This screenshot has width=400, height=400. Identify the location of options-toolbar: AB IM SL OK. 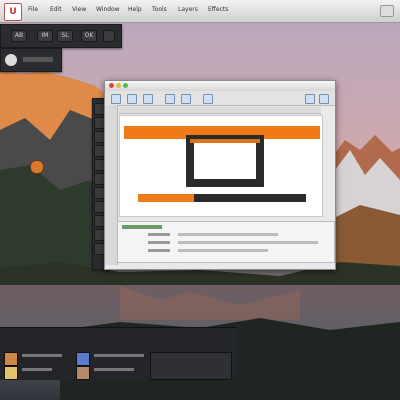
(61, 36).